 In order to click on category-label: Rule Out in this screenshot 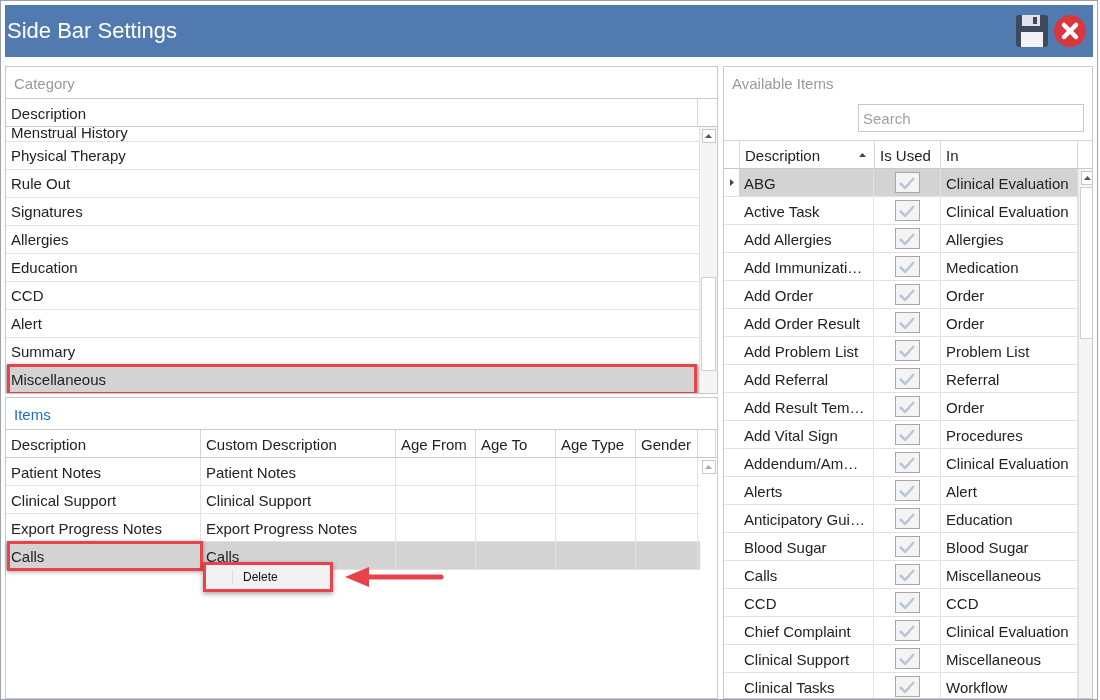, I will do `click(40, 183)`.